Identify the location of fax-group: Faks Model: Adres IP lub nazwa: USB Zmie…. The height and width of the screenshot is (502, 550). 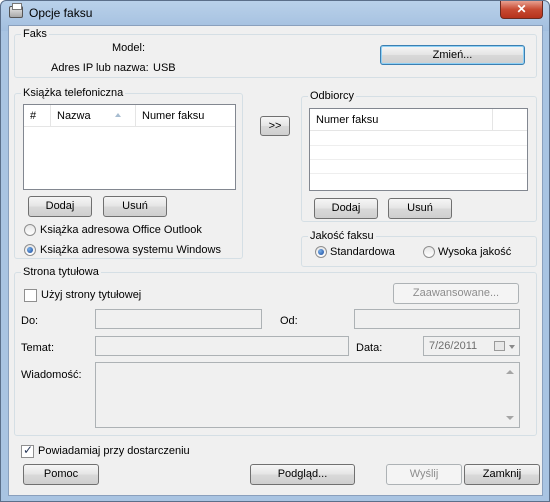
(275, 53).